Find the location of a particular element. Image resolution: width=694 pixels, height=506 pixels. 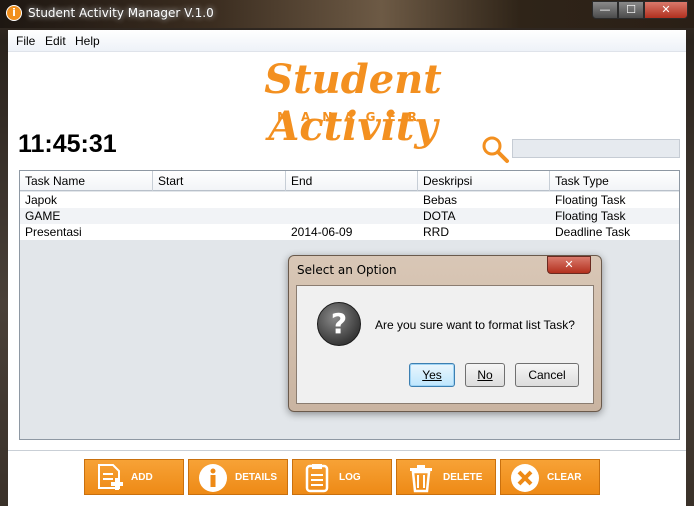

add-button: ADD is located at coordinates (134, 477).